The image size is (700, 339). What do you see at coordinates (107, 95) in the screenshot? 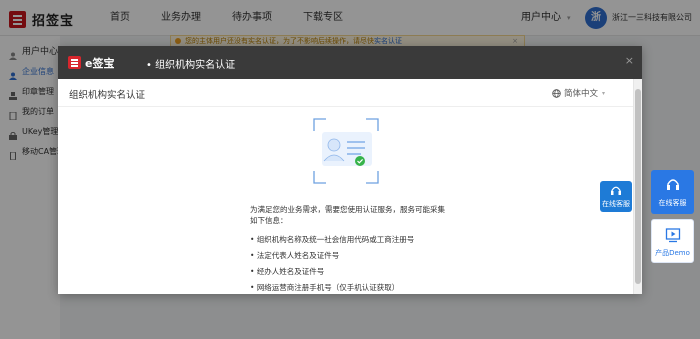
I see `modal-subtitle: 组织机构实名认证` at bounding box center [107, 95].